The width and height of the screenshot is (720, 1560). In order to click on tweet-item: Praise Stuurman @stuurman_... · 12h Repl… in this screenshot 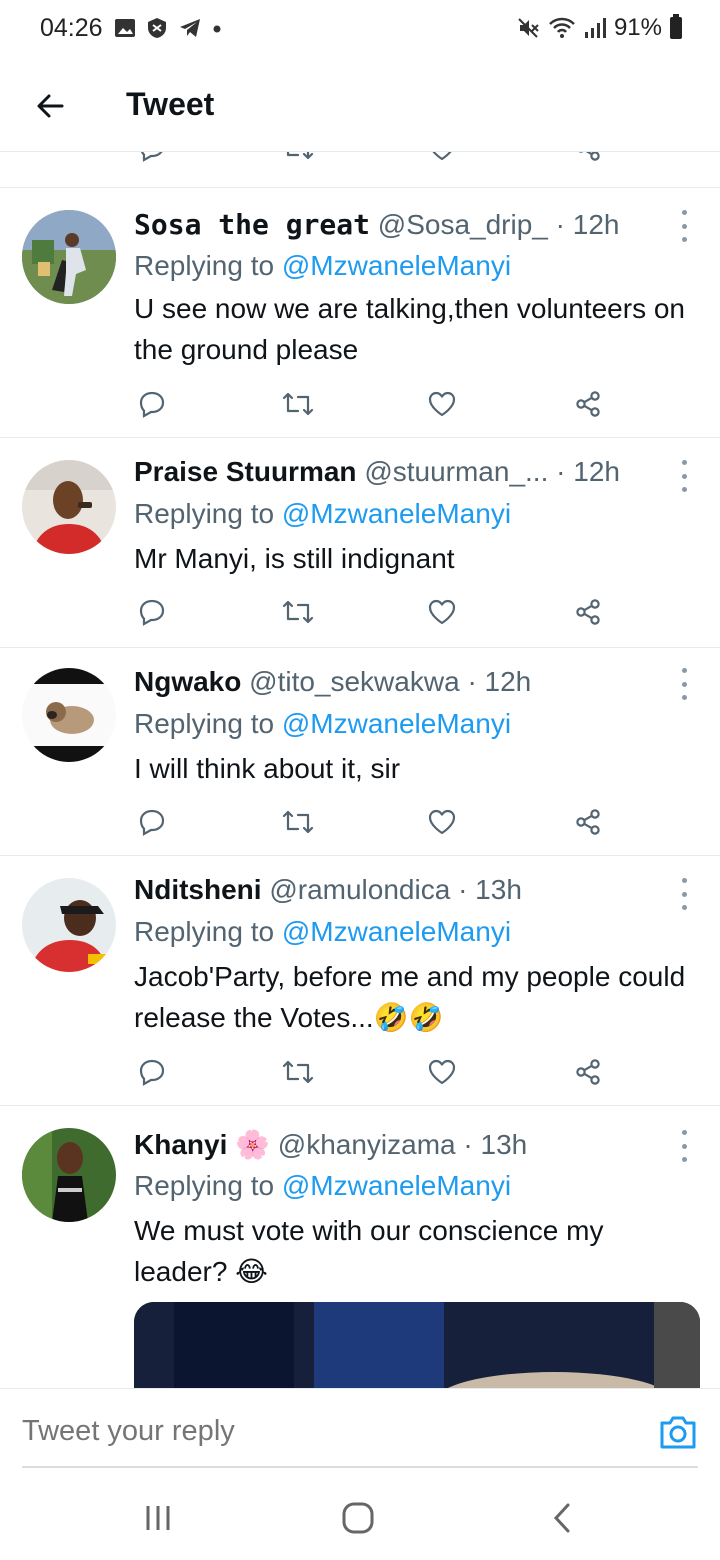, I will do `click(360, 543)`.